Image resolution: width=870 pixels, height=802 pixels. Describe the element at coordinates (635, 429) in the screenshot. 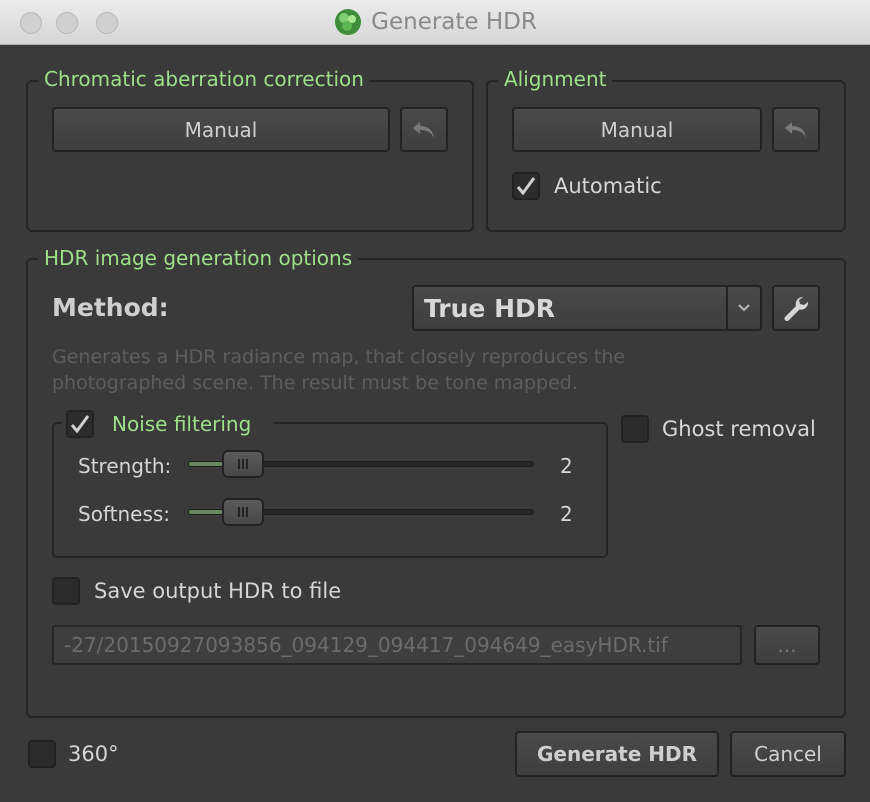

I see `ghost-removal-checkbox` at that location.